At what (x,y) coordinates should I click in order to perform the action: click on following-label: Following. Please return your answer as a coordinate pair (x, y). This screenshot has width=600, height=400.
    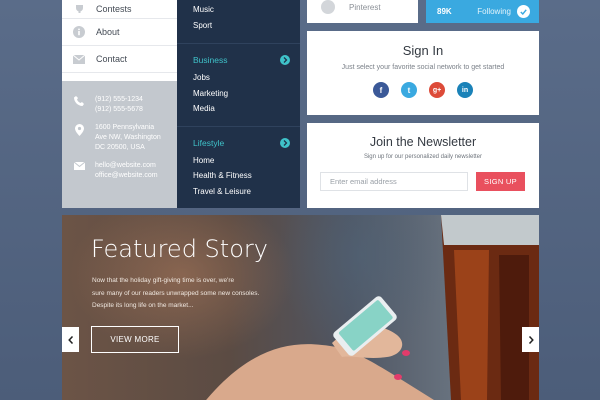
    Looking at the image, I should click on (494, 11).